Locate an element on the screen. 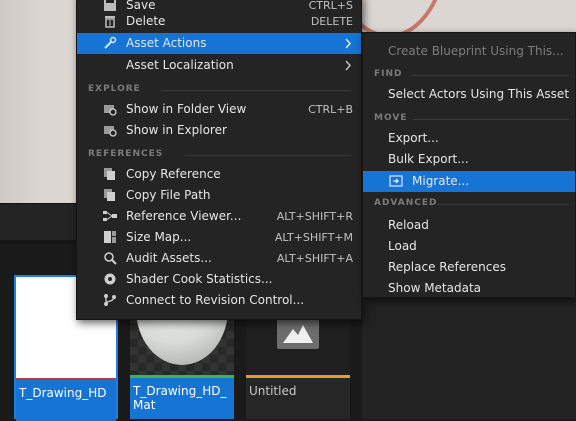 Image resolution: width=576 pixels, height=421 pixels. submenu-item-select-actors: Select Actors Using This Asset is located at coordinates (469, 94).